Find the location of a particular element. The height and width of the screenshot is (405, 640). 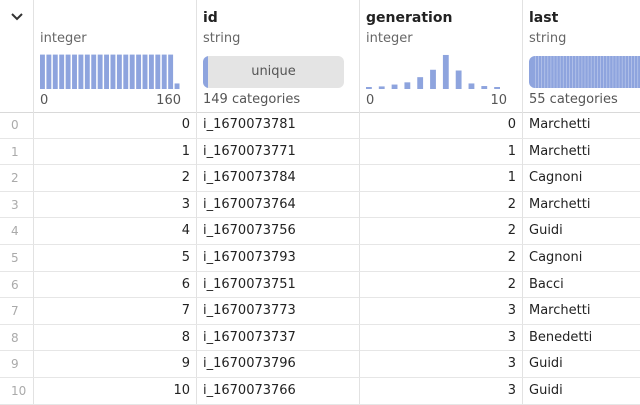

row-number: 5 is located at coordinates (17, 257).